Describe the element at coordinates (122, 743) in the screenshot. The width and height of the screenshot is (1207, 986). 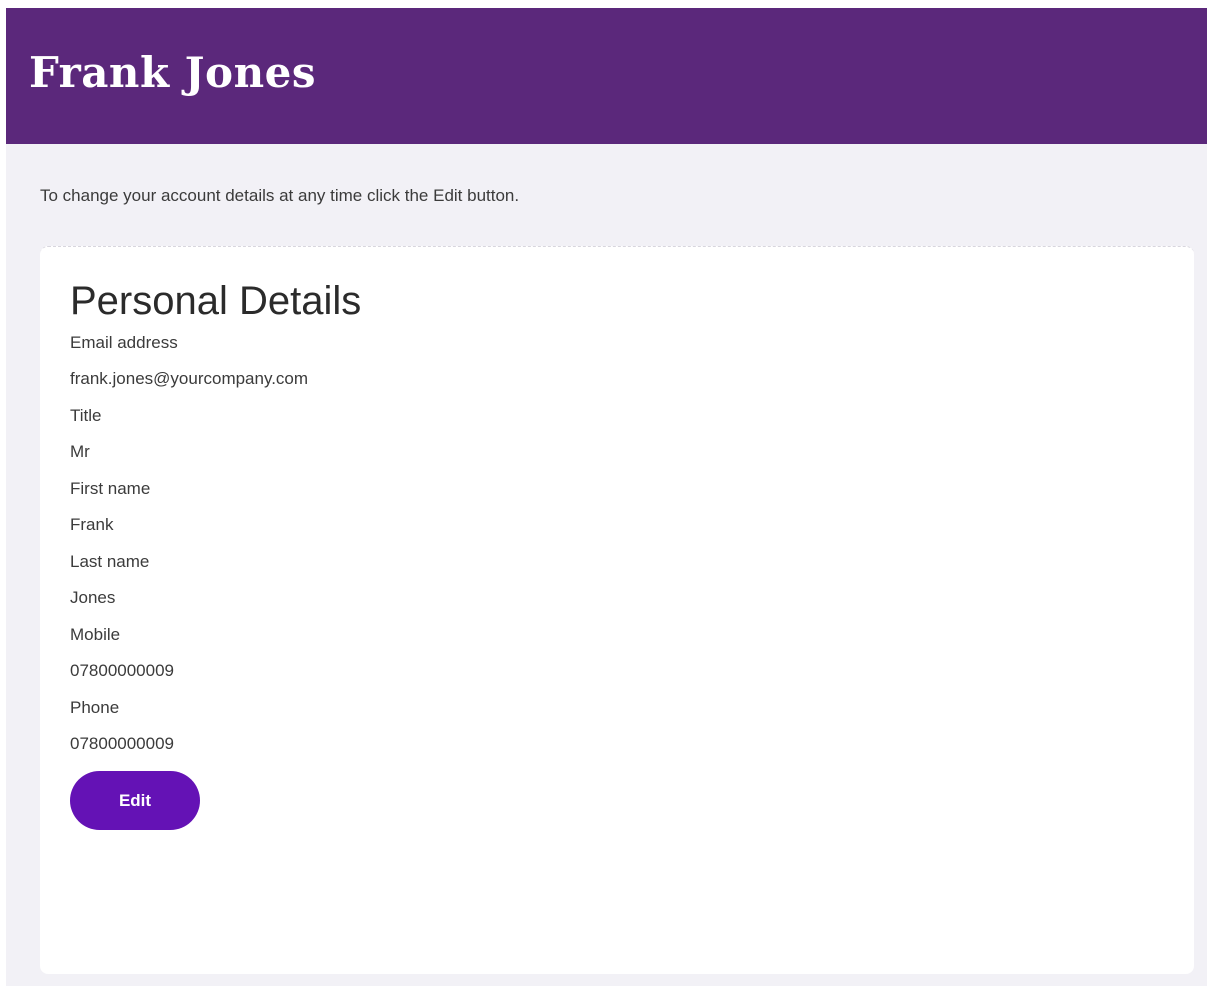
I see `phone-value: 07800000009` at that location.